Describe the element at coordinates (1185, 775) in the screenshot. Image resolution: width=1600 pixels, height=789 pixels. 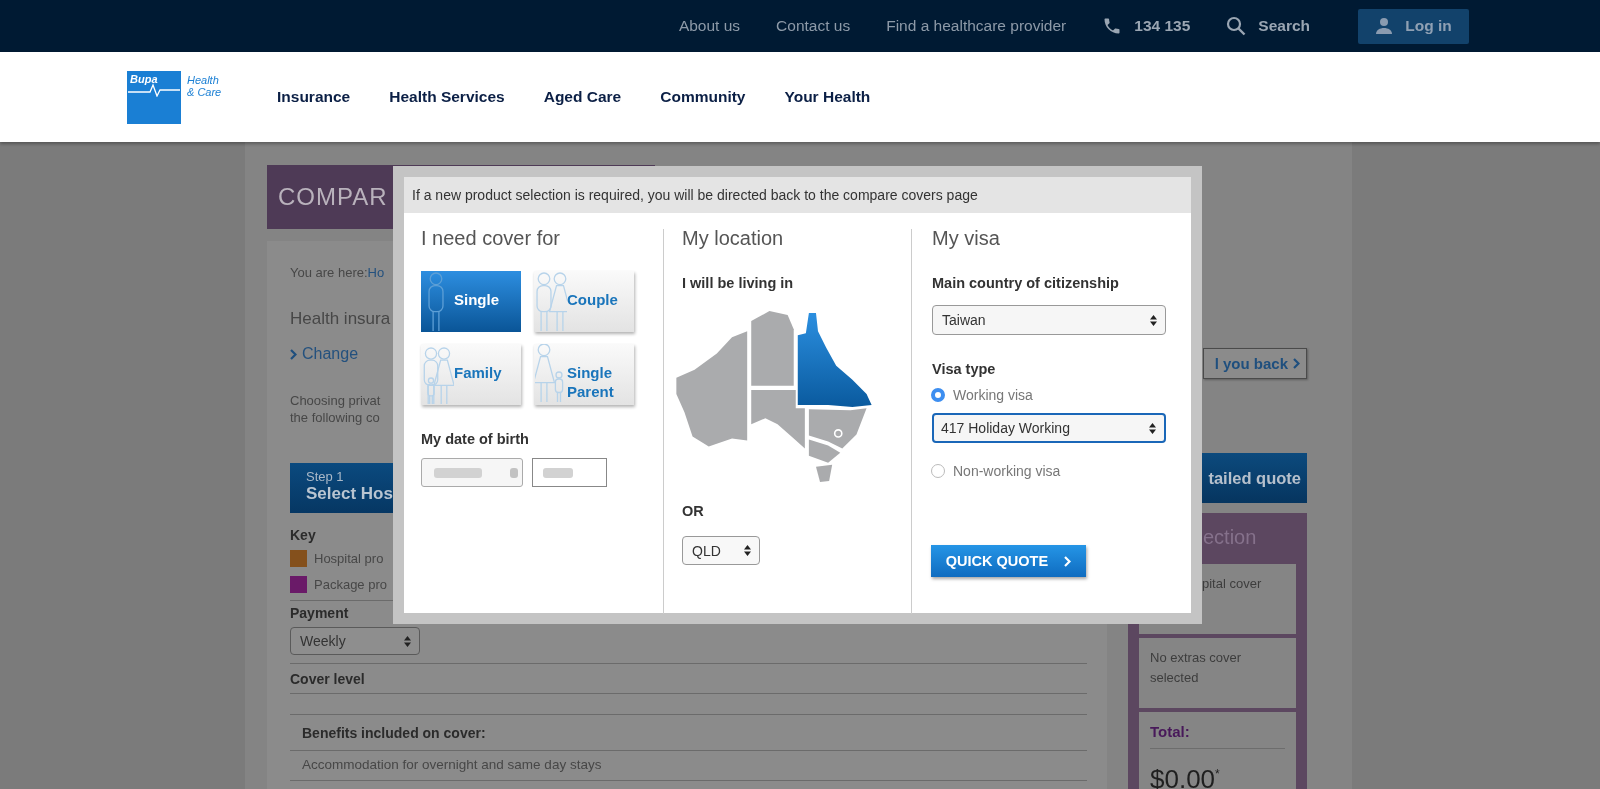
I see `total-amount: $0.00$^{*}$` at that location.